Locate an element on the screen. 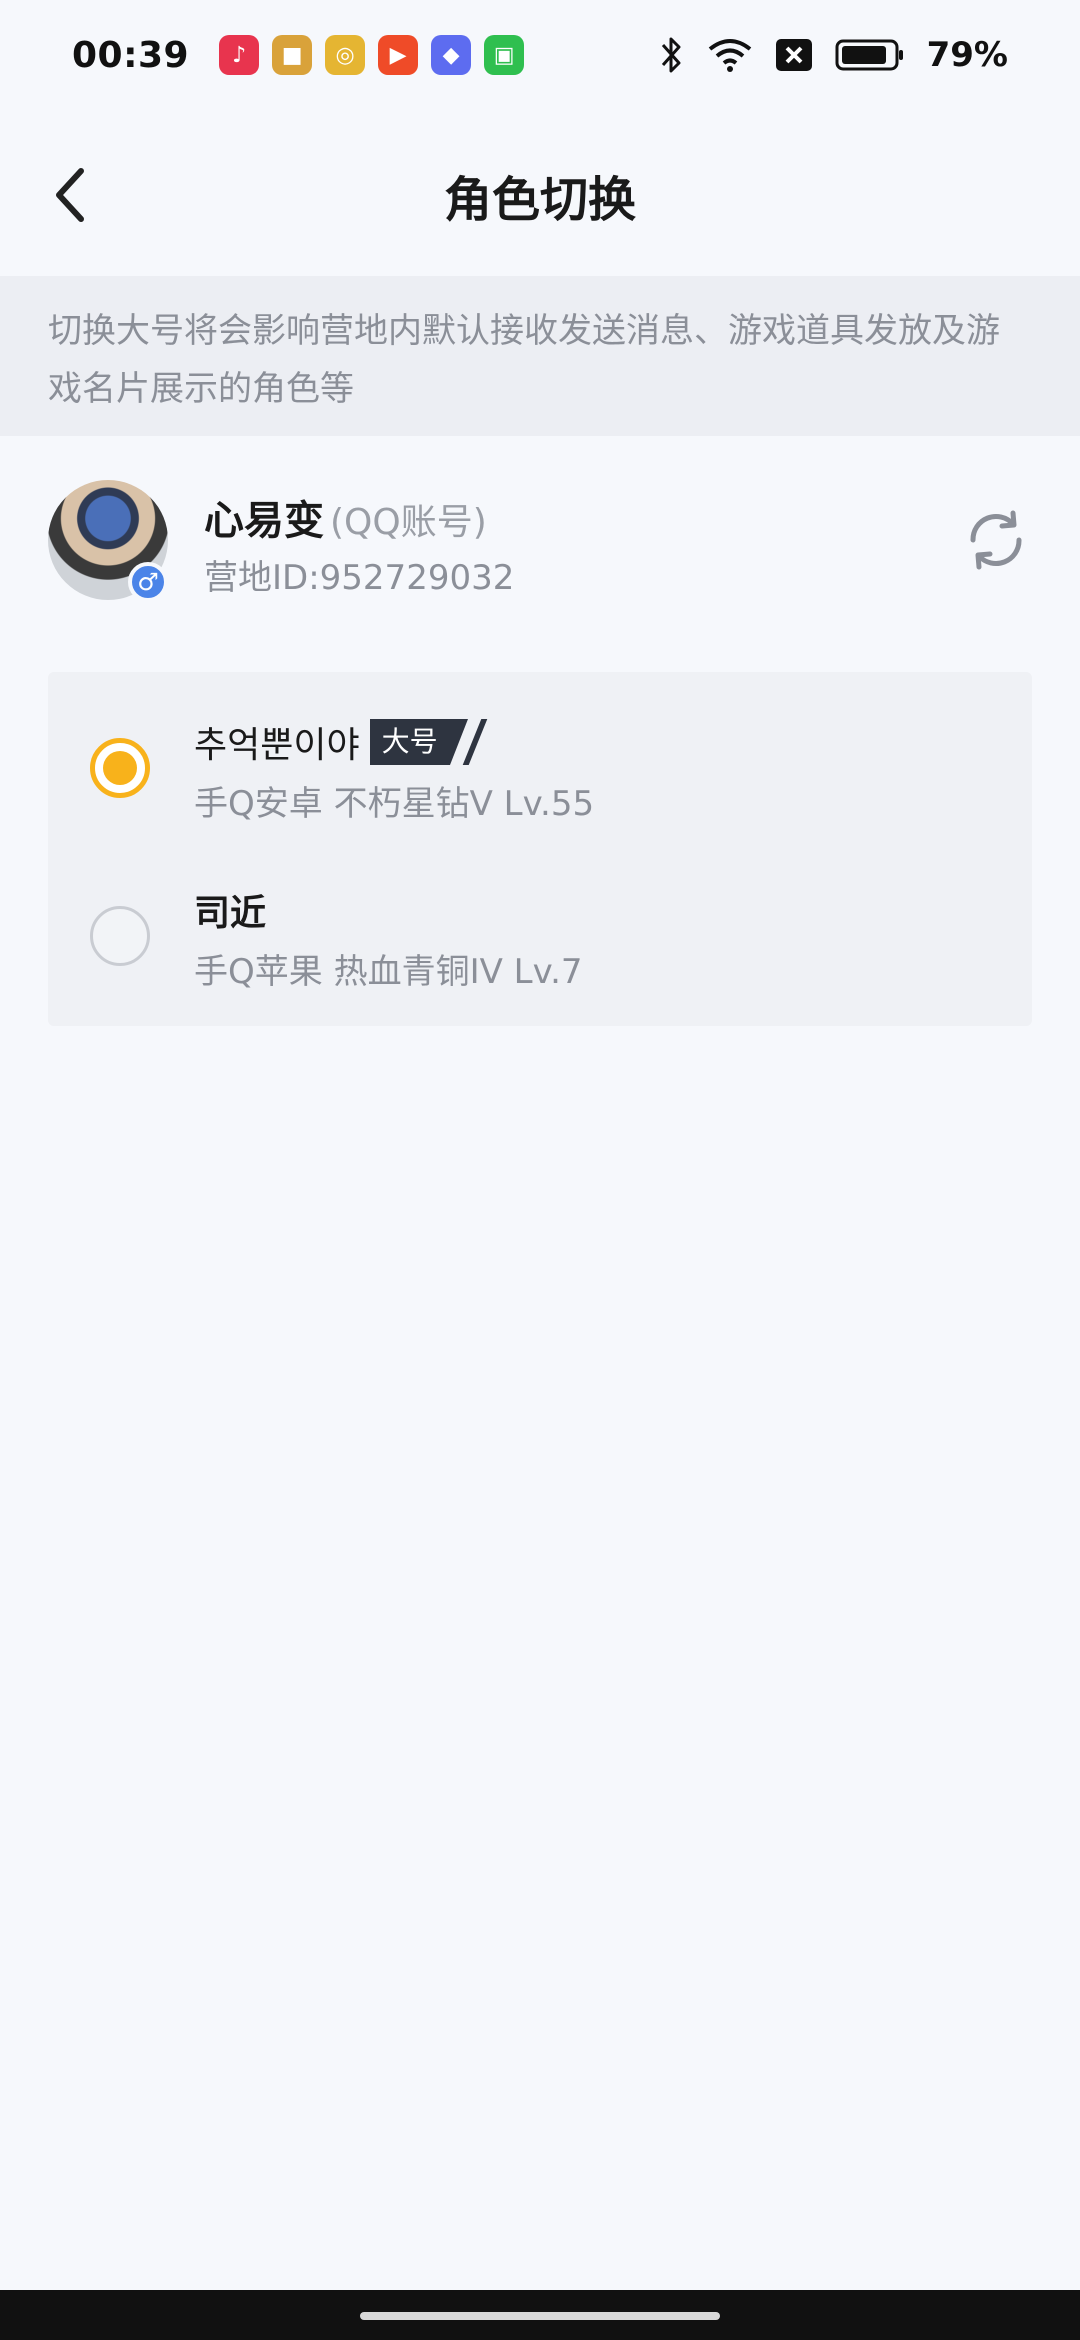 This screenshot has height=2340, width=1080. header: 角色切换 is located at coordinates (540, 195).